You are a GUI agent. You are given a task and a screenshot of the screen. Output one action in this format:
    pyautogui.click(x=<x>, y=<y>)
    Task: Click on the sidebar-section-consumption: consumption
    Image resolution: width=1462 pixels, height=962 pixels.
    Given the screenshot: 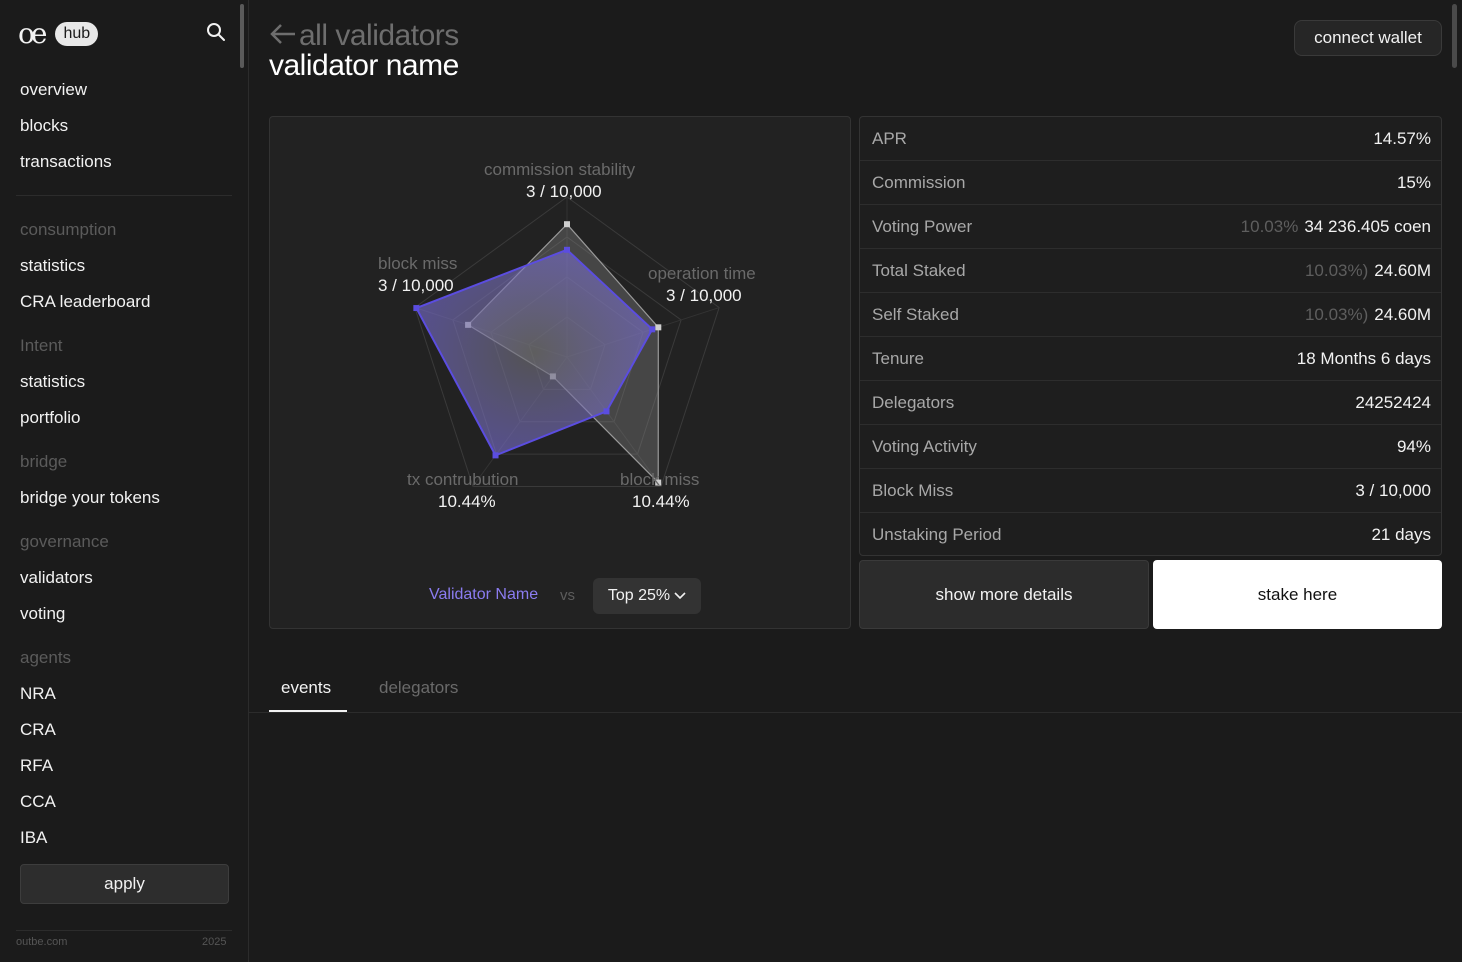 What is the action you would take?
    pyautogui.click(x=68, y=229)
    